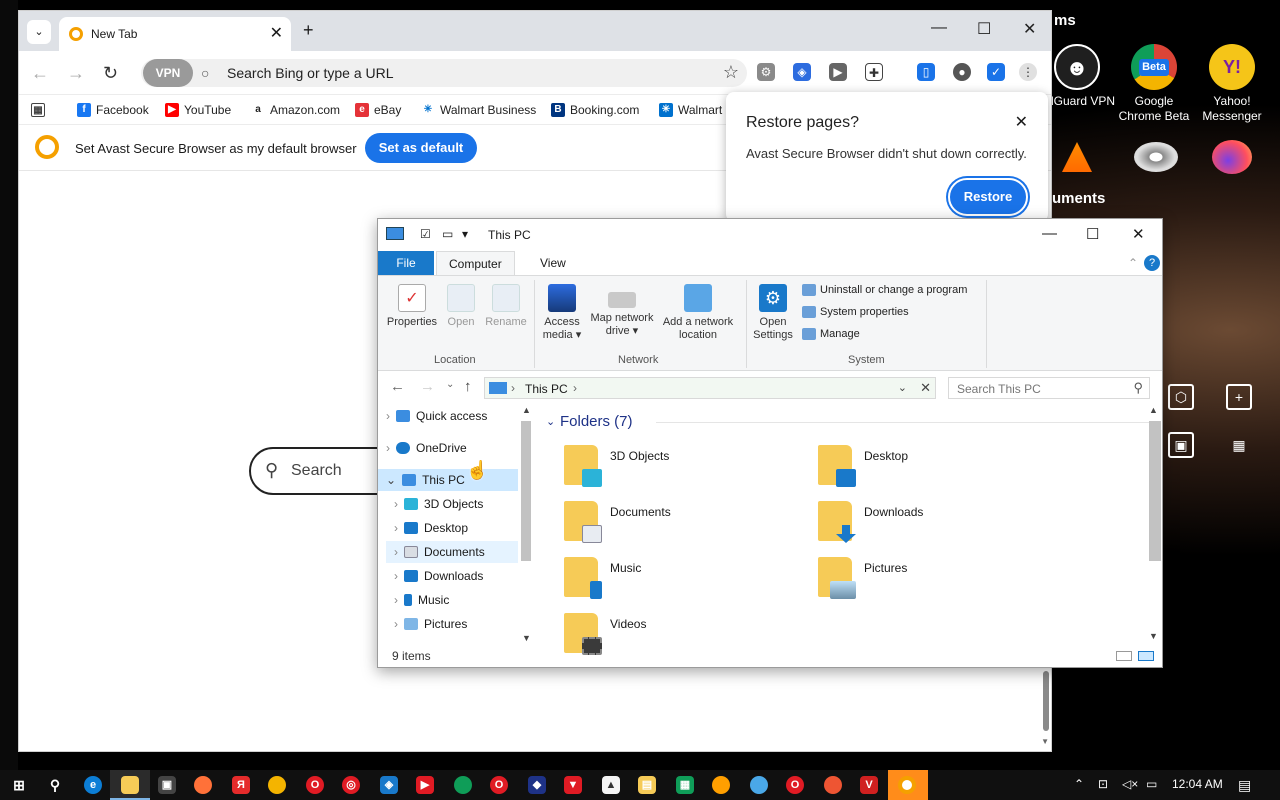 The height and width of the screenshot is (800, 1280). What do you see at coordinates (838, 72) in the screenshot?
I see `media-icon: ▶` at bounding box center [838, 72].